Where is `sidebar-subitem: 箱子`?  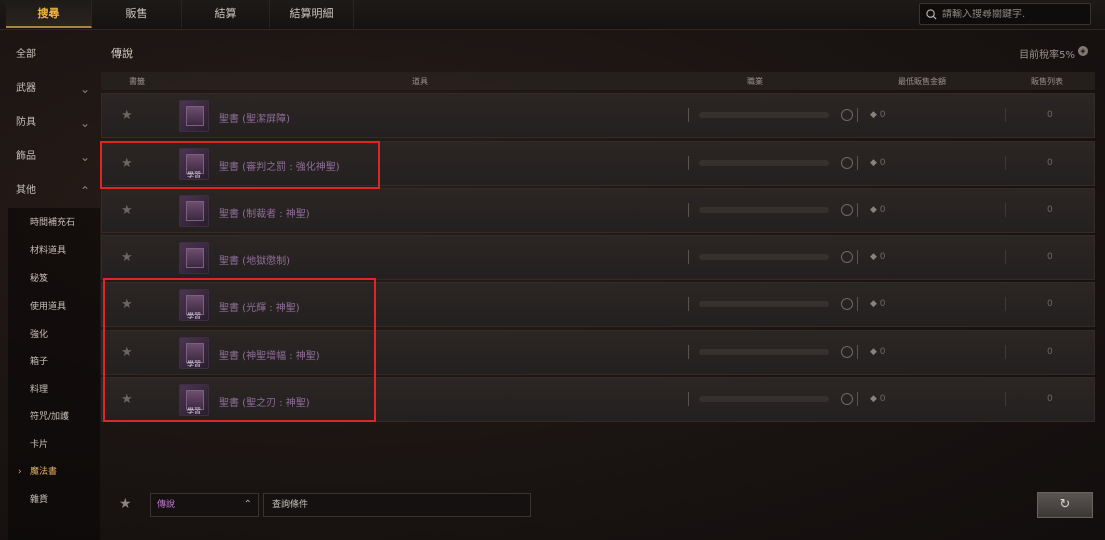
sidebar-subitem: 箱子 is located at coordinates (54, 362).